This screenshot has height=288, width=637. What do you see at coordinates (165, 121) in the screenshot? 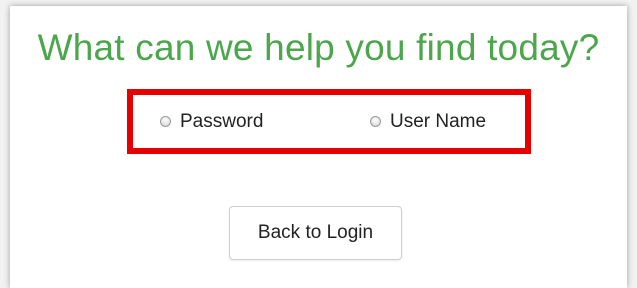
I see `password-radio` at bounding box center [165, 121].